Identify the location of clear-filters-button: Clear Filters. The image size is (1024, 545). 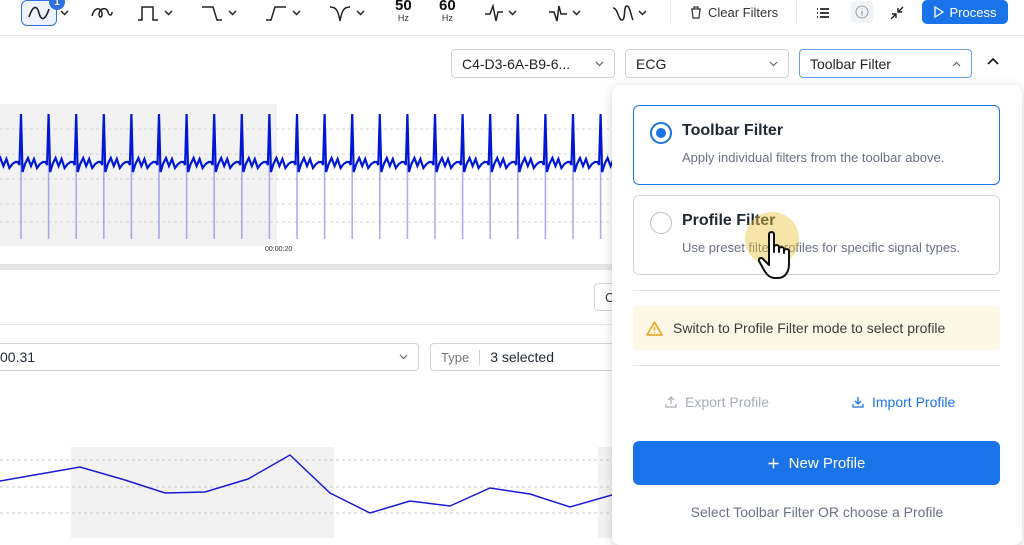
(734, 12).